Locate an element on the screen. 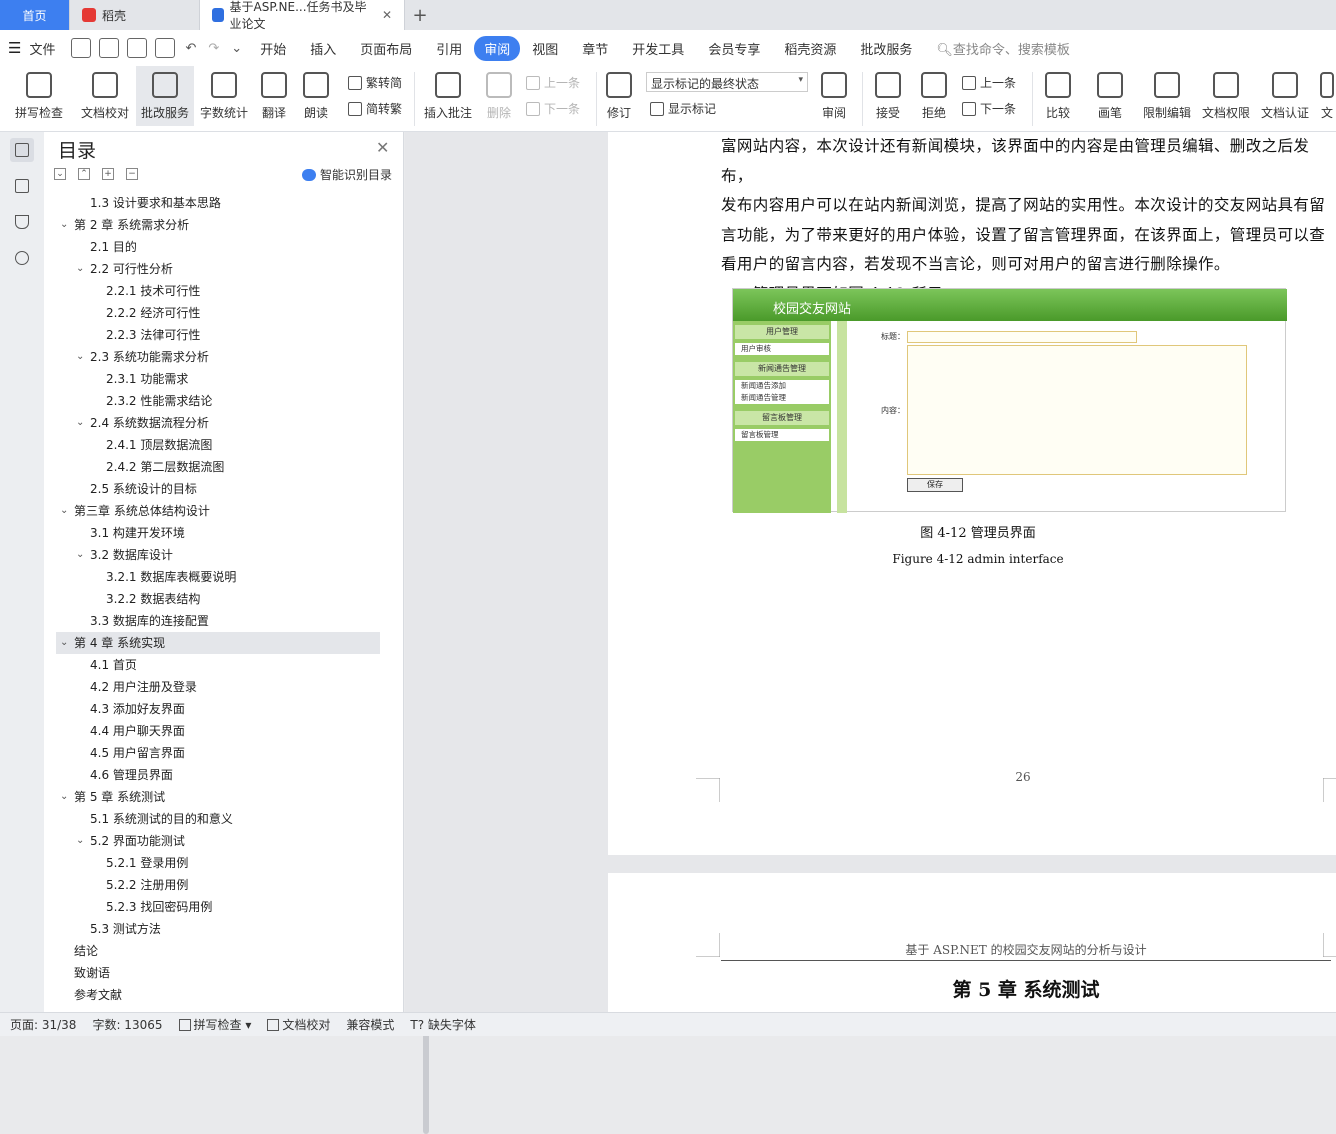 This screenshot has height=1134, width=1336. remove-heading-icon: − is located at coordinates (132, 174).